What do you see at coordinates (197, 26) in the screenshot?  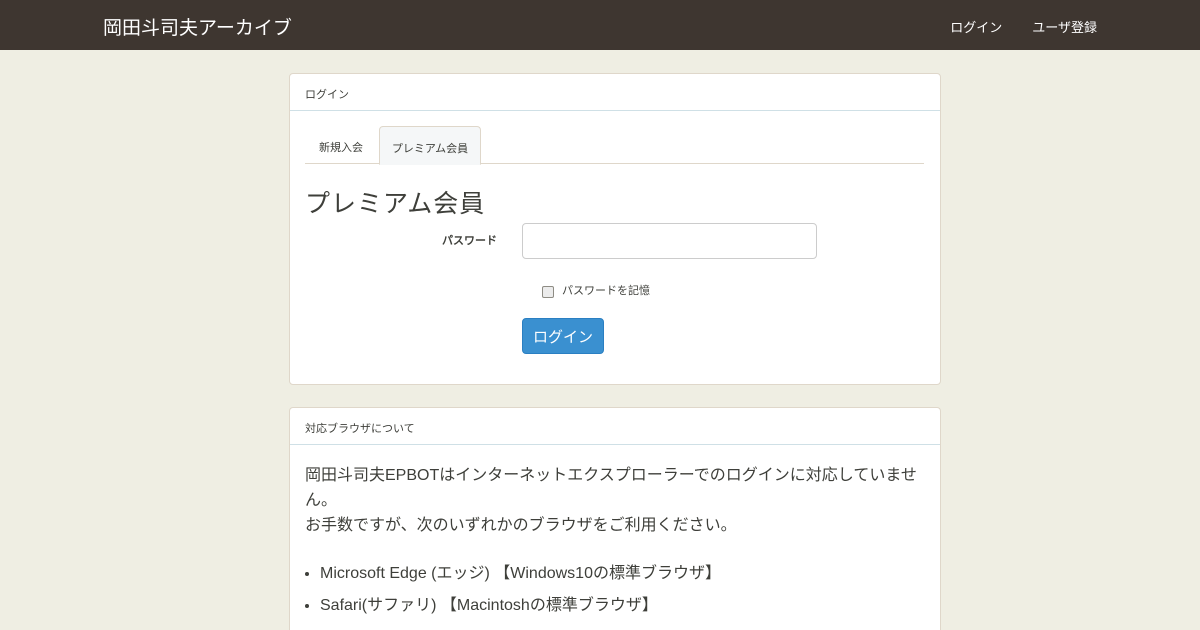 I see `site-brand-link: 岡田斗司夫アーカイブ` at bounding box center [197, 26].